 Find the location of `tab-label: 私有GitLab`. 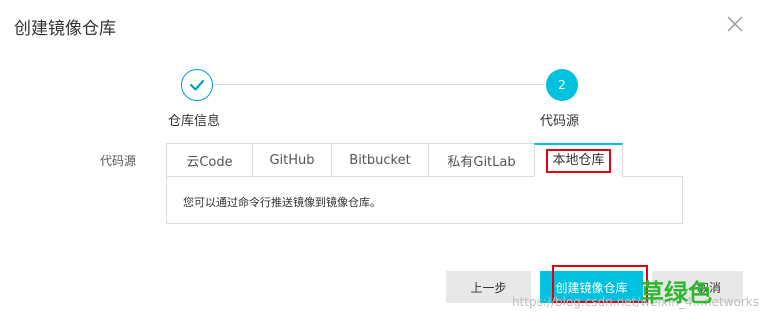

tab-label: 私有GitLab is located at coordinates (481, 162).